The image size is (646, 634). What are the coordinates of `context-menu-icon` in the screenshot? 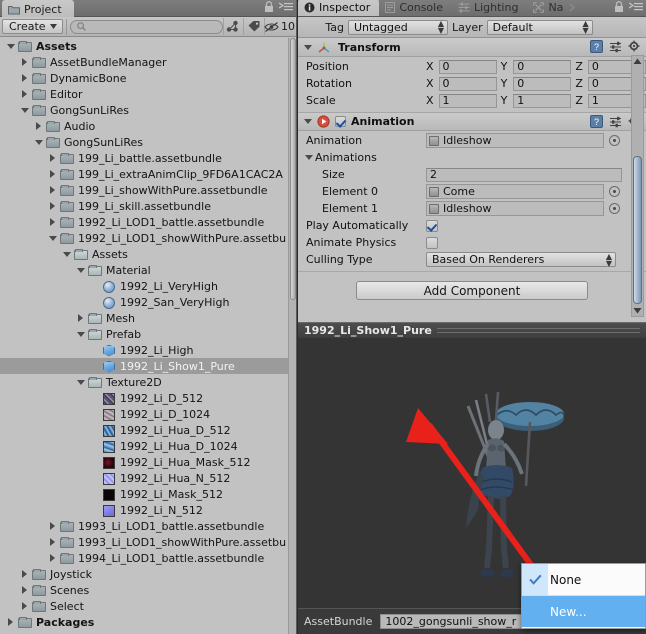 It's located at (286, 7).